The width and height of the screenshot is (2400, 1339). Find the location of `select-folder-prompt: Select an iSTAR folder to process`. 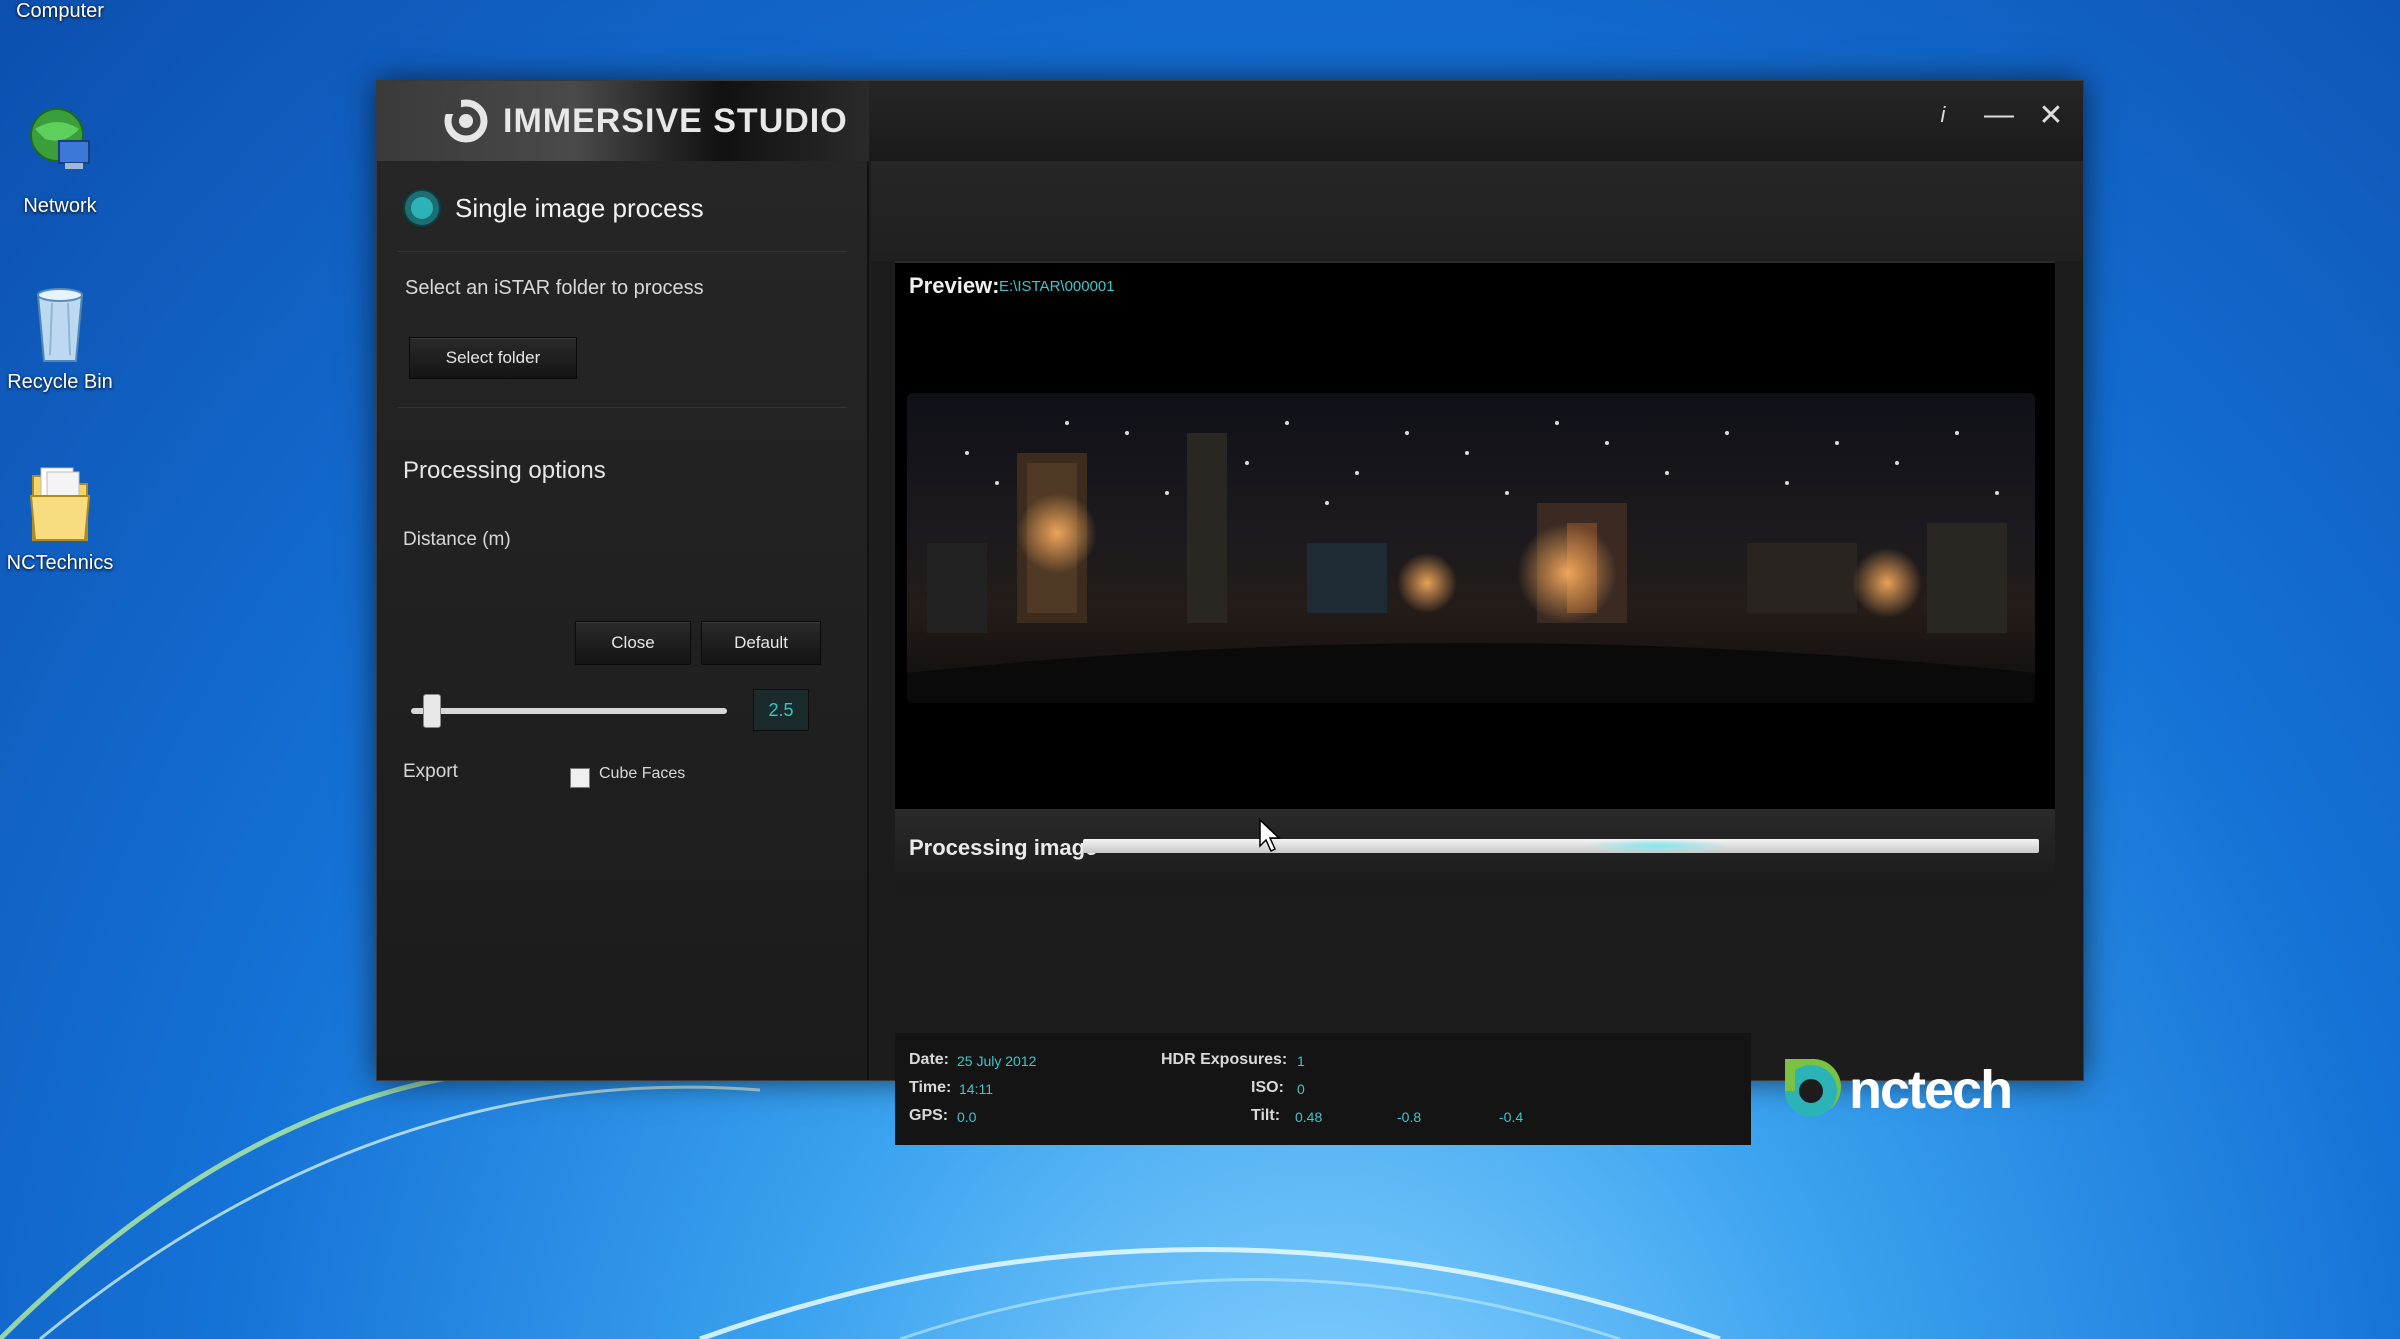

select-folder-prompt: Select an iSTAR folder to process is located at coordinates (554, 288).